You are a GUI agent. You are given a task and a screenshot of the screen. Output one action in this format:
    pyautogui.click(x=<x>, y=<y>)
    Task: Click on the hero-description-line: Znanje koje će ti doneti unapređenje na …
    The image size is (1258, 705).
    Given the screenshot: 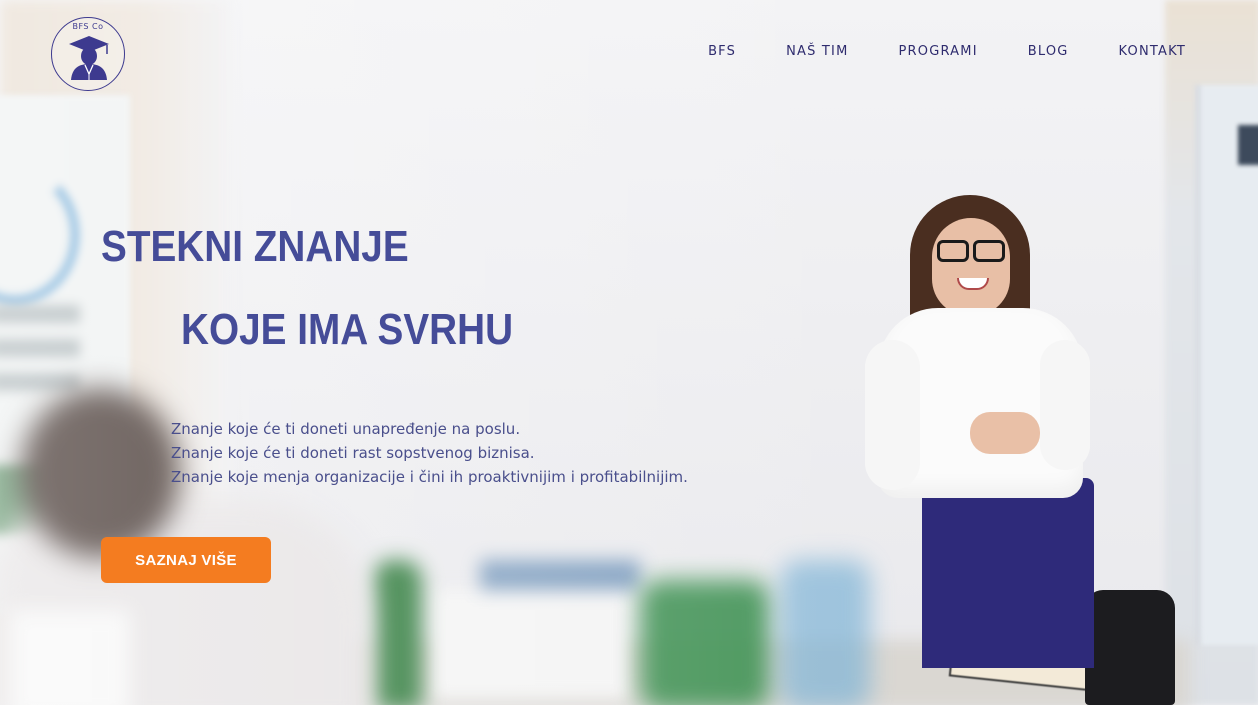 What is the action you would take?
    pyautogui.click(x=346, y=429)
    